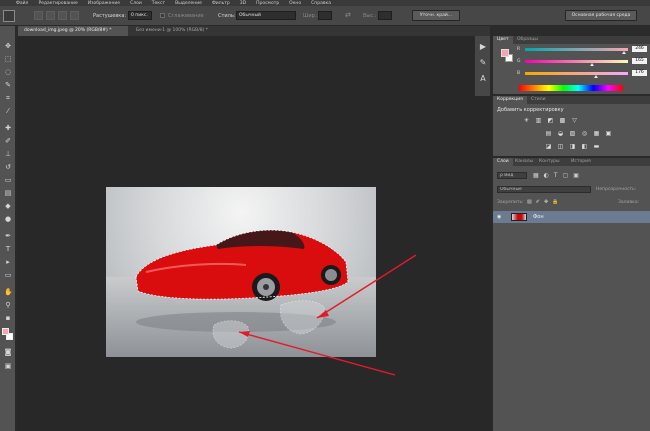 The width and height of the screenshot is (650, 431). I want to click on curves-icon: ◩, so click(550, 120).